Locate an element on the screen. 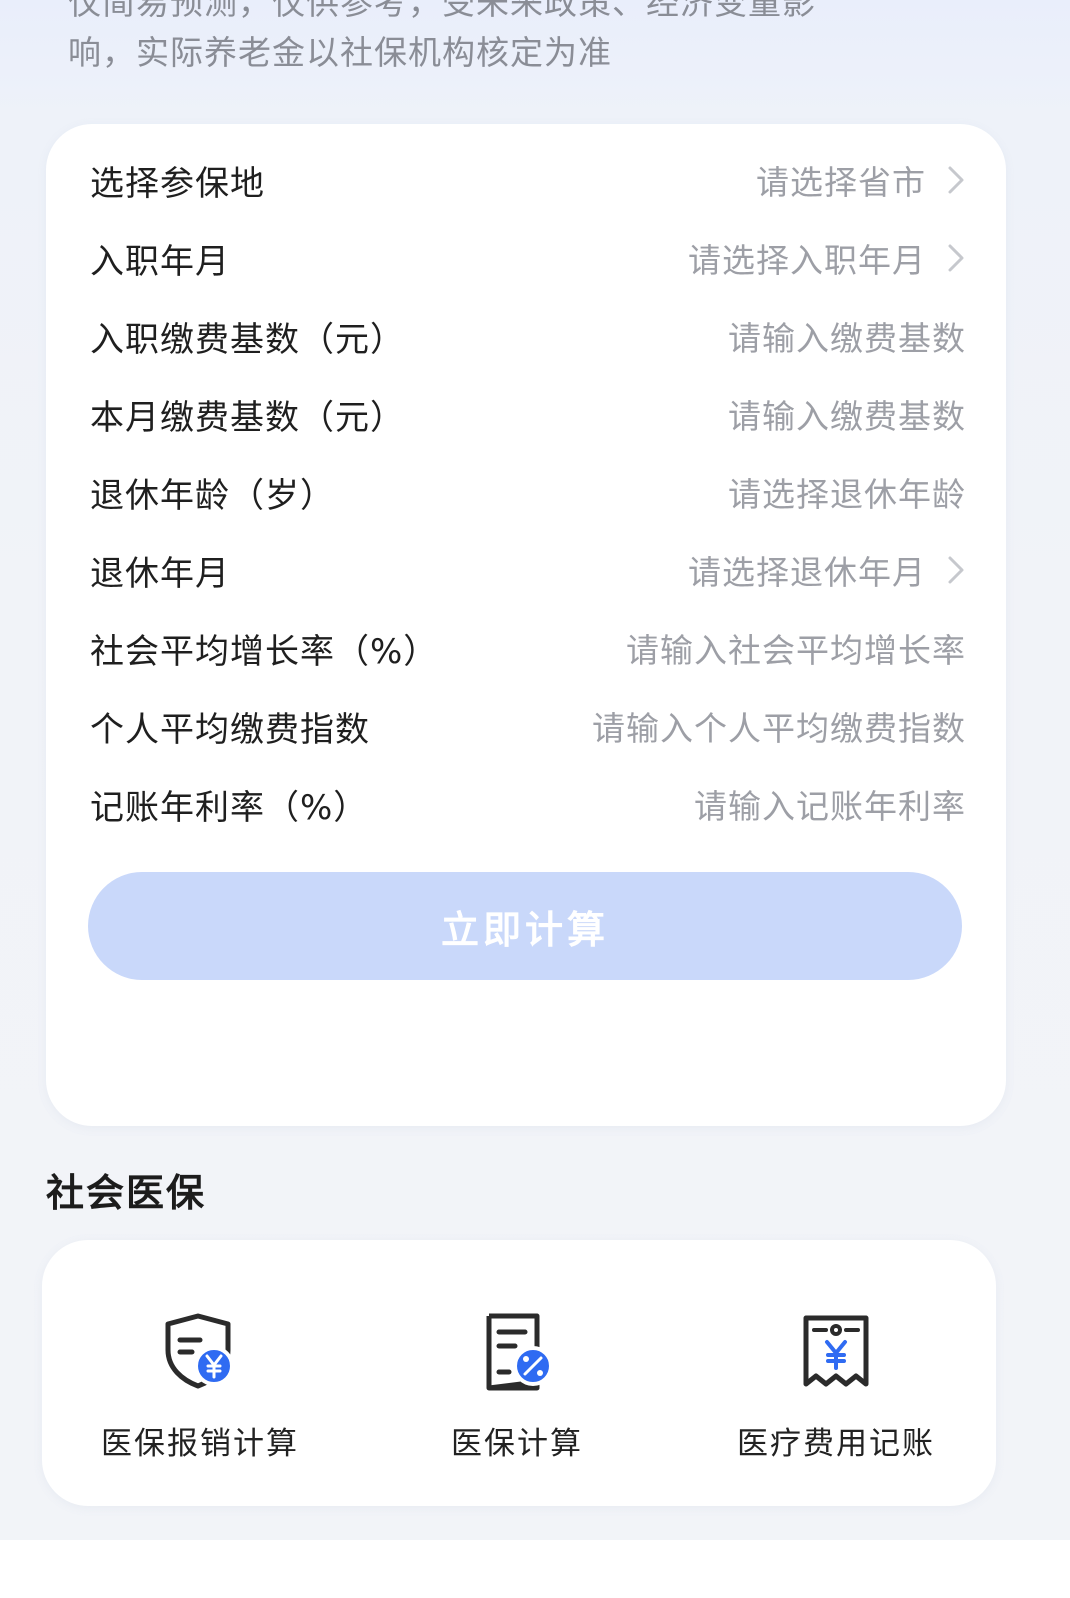 The height and width of the screenshot is (1598, 1070). form-row-label: 入职年月 is located at coordinates (160, 261).